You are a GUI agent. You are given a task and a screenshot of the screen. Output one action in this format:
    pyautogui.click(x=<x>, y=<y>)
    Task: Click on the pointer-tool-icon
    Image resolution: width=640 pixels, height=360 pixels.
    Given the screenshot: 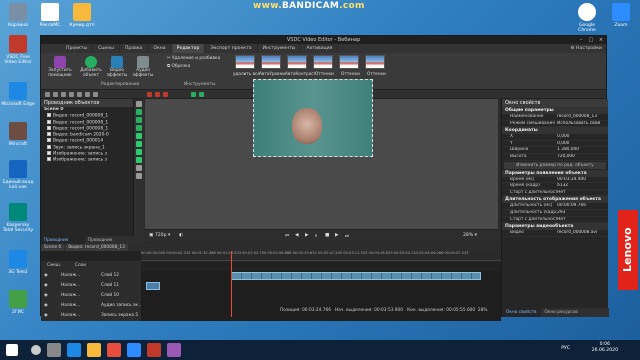 What is the action you would take?
    pyautogui.click(x=139, y=104)
    